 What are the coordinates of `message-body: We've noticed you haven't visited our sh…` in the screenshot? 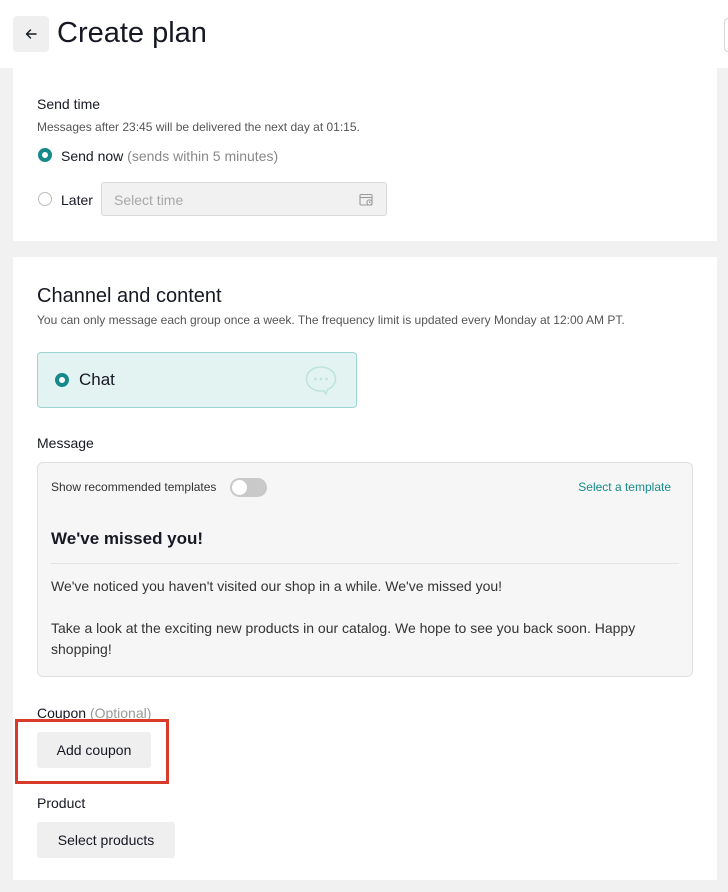 It's located at (361, 628).